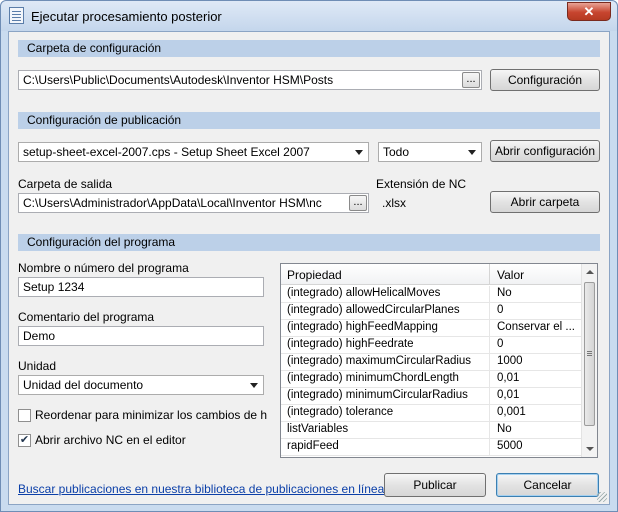 Image resolution: width=618 pixels, height=512 pixels. I want to click on configuration-button: Configuración, so click(545, 80).